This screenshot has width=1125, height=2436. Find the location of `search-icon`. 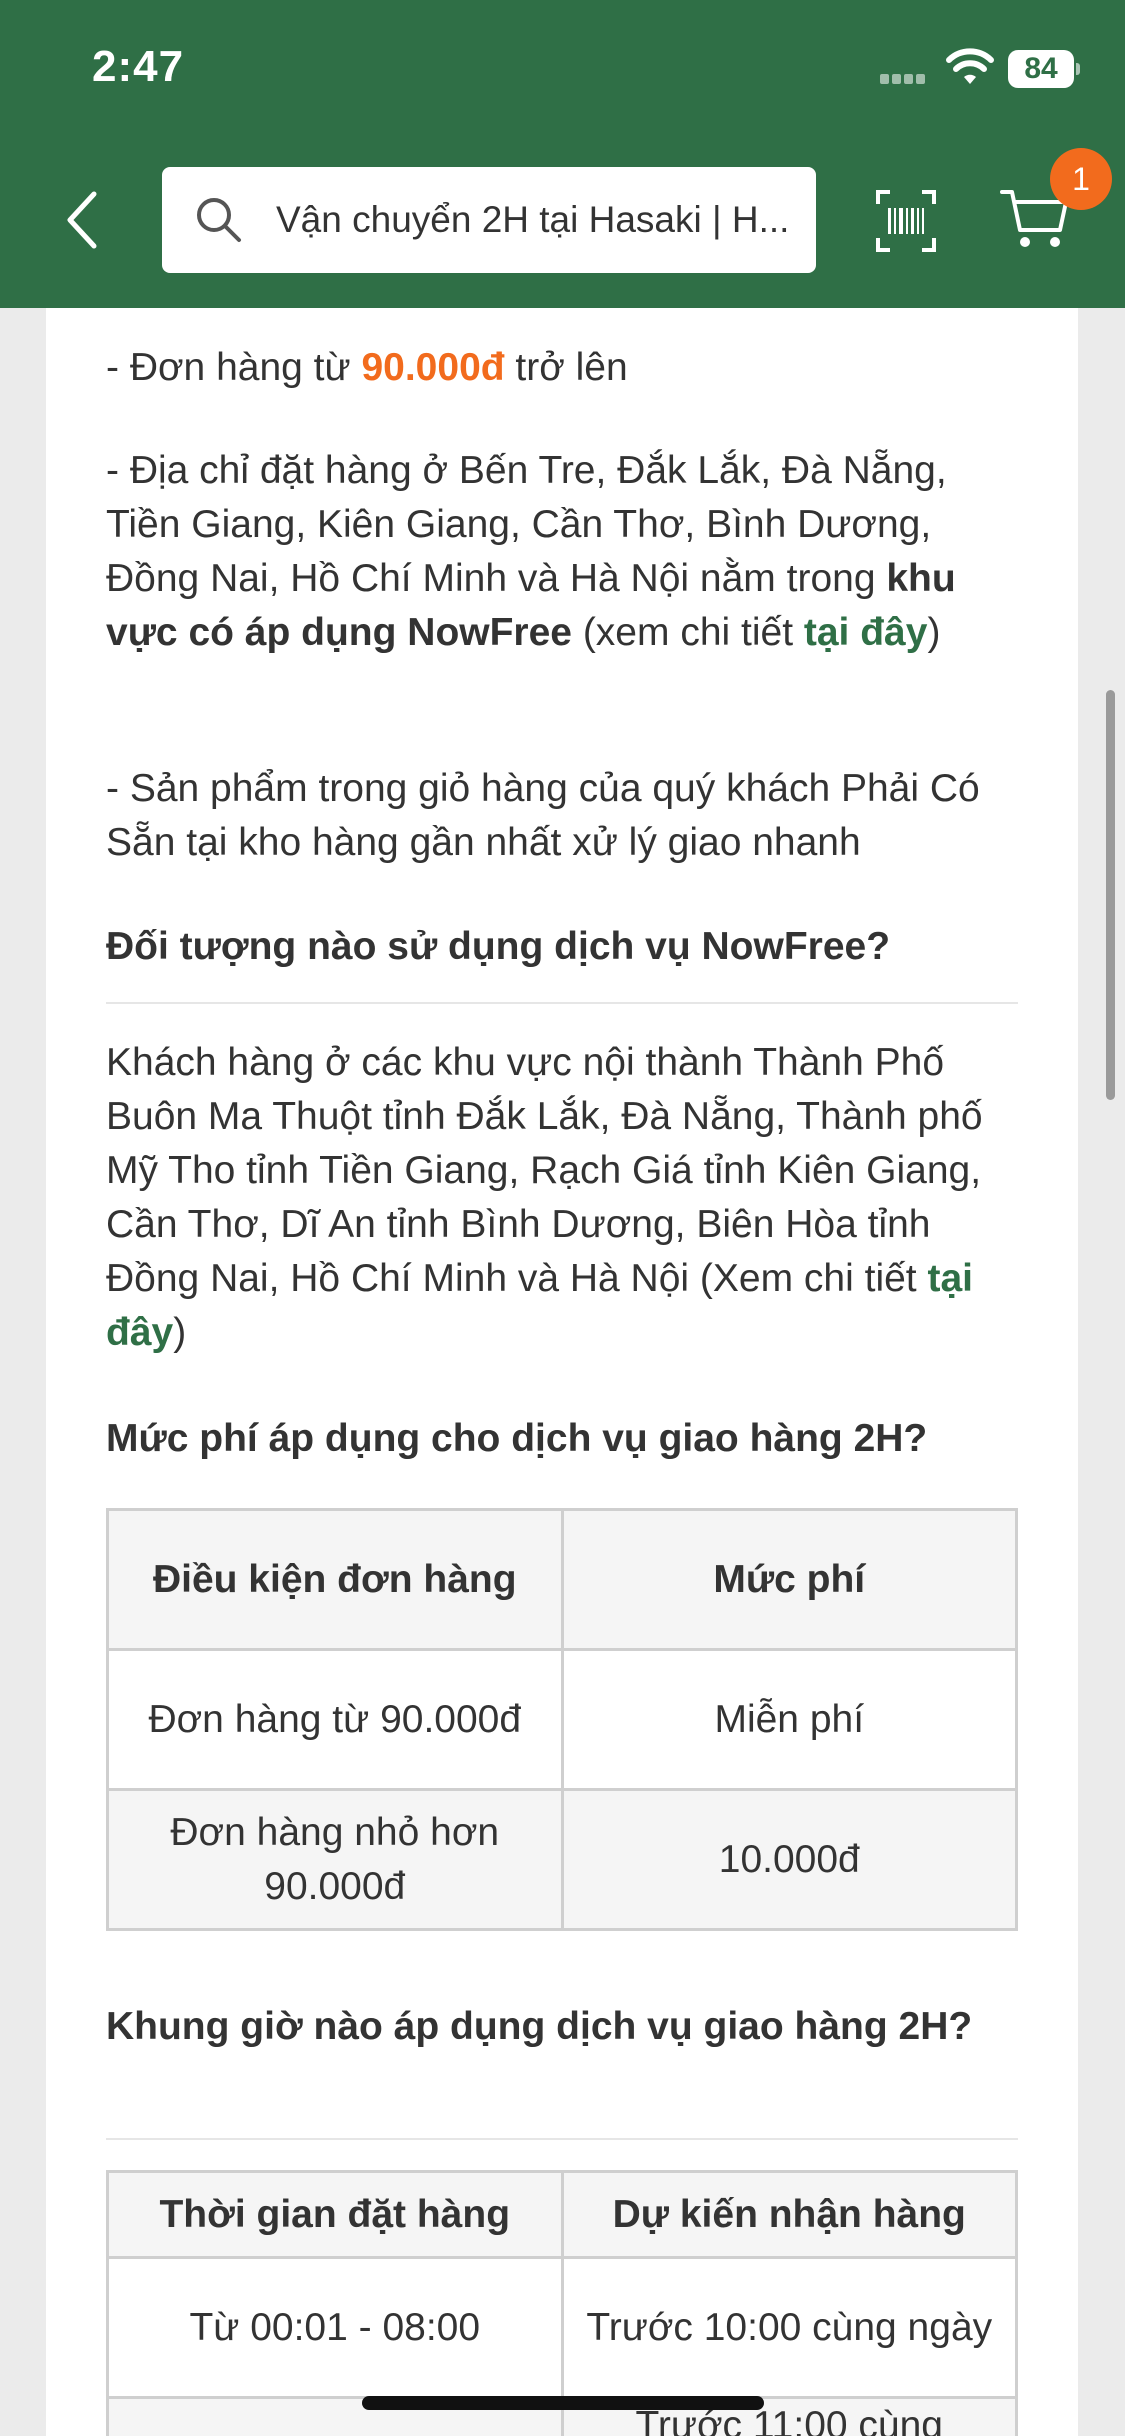

search-icon is located at coordinates (219, 220).